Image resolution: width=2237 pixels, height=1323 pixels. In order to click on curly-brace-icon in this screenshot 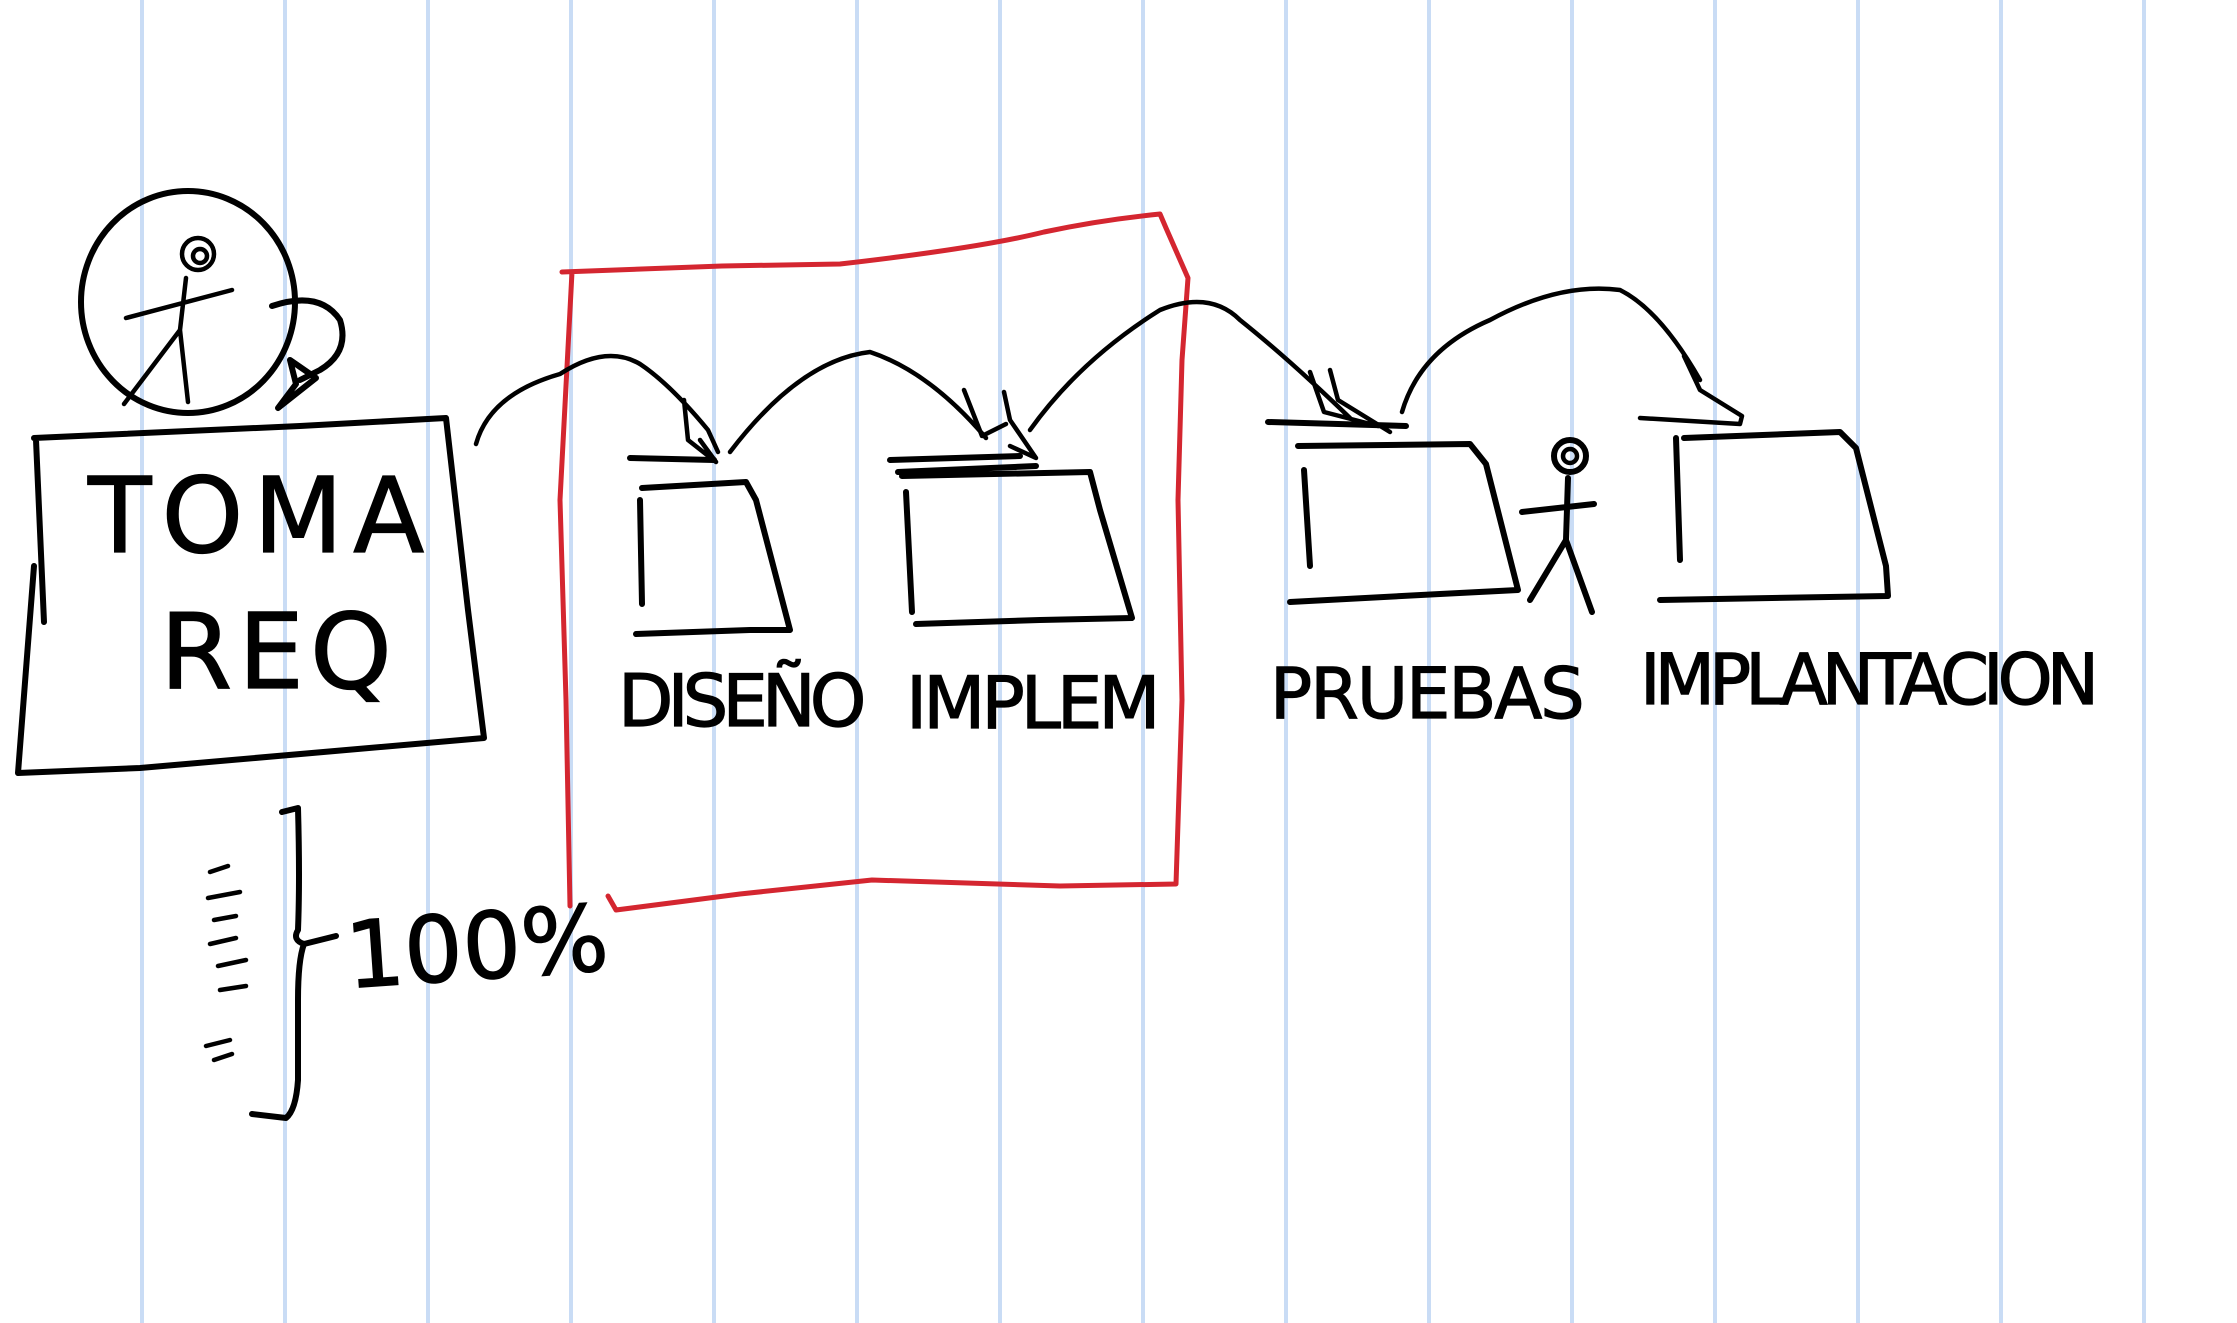, I will do `click(294, 963)`.